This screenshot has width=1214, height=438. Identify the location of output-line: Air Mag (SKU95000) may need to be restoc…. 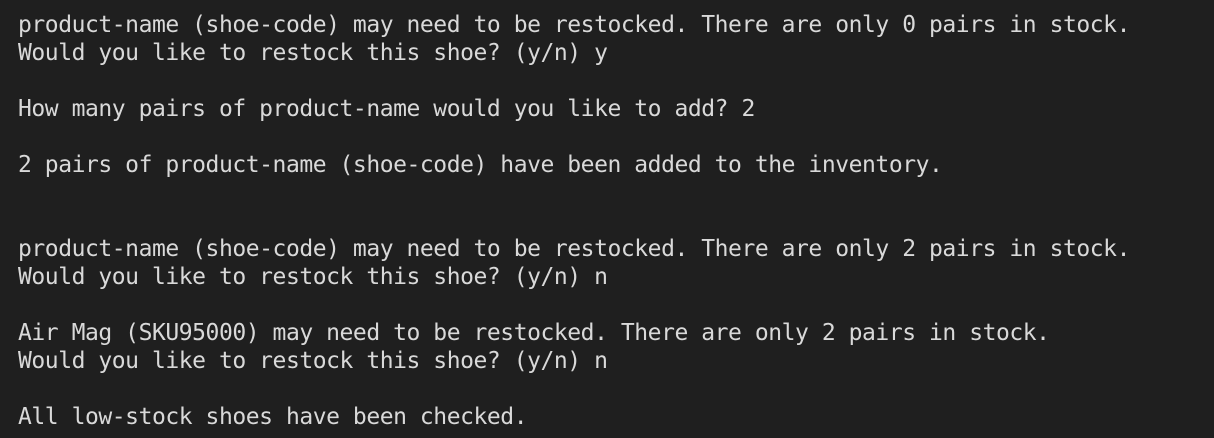
(534, 333).